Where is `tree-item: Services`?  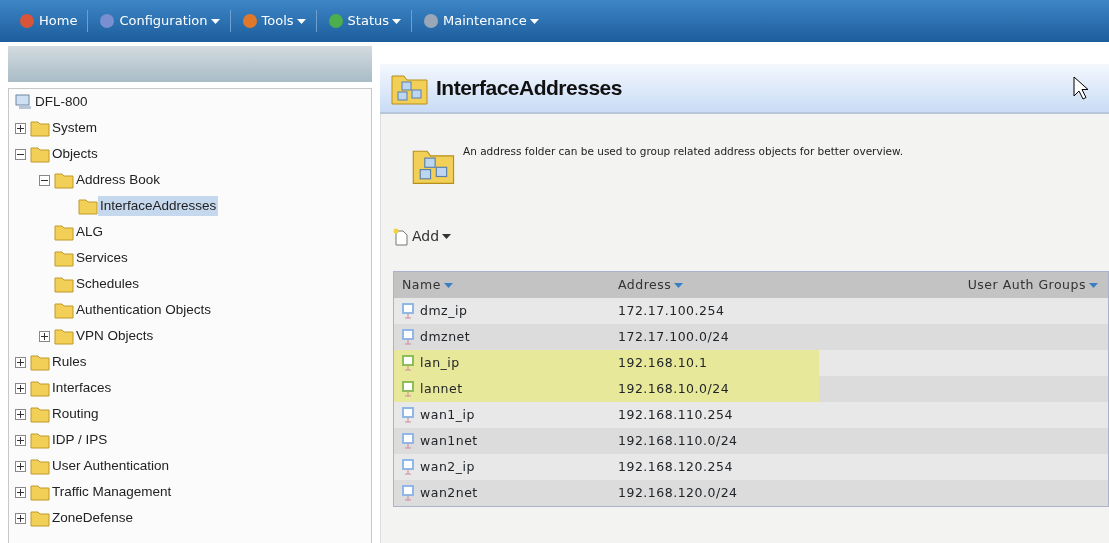 tree-item: Services is located at coordinates (102, 258).